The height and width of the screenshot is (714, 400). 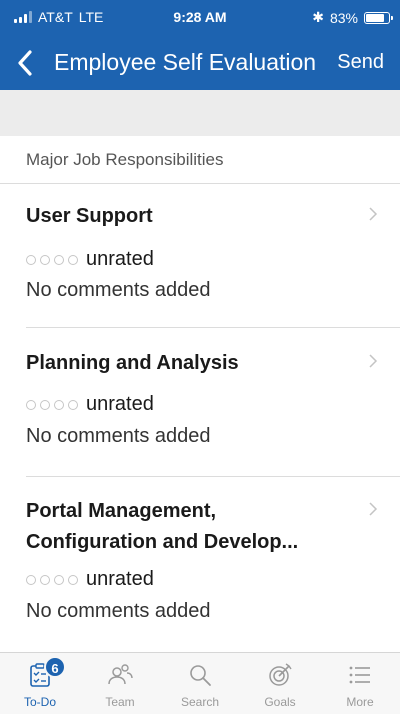 What do you see at coordinates (40, 683) in the screenshot?
I see `tab-todo: 6 To-Do` at bounding box center [40, 683].